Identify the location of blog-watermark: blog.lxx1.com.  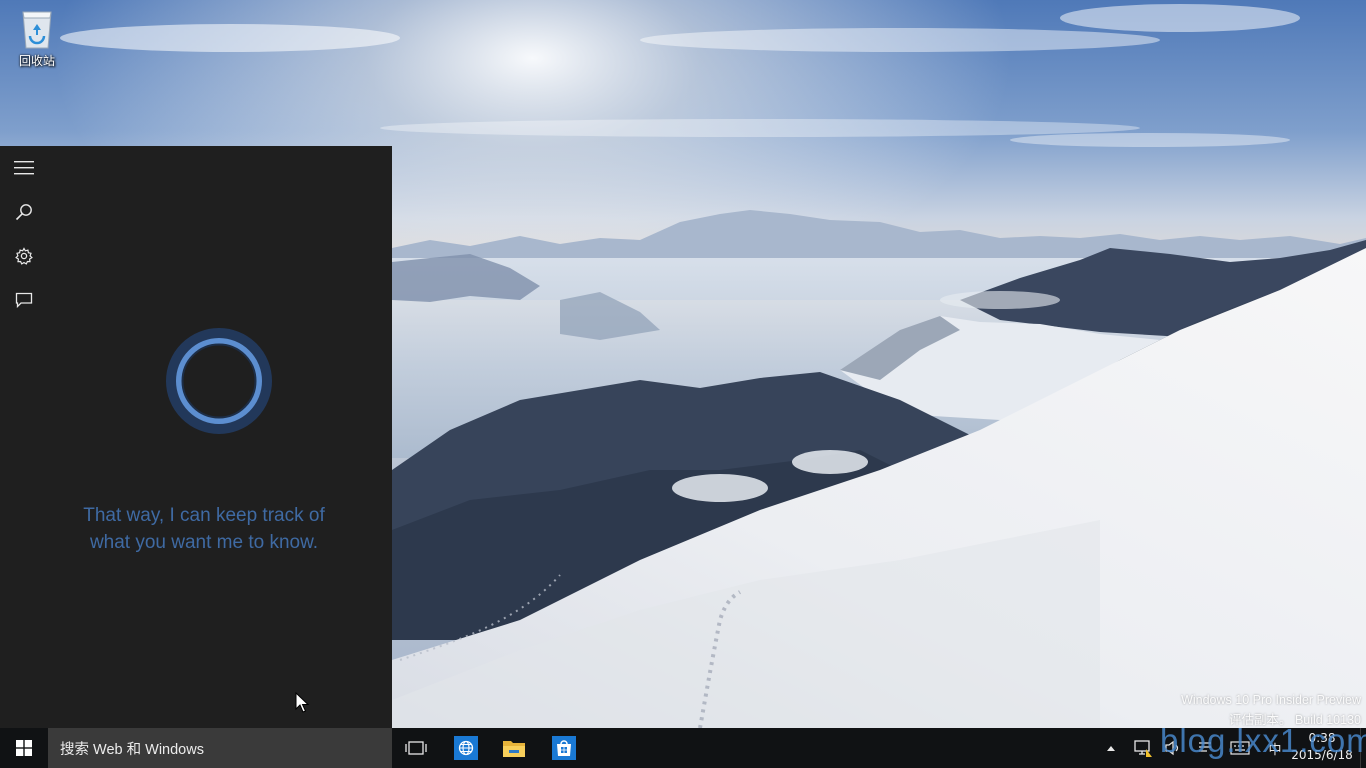
(1263, 740).